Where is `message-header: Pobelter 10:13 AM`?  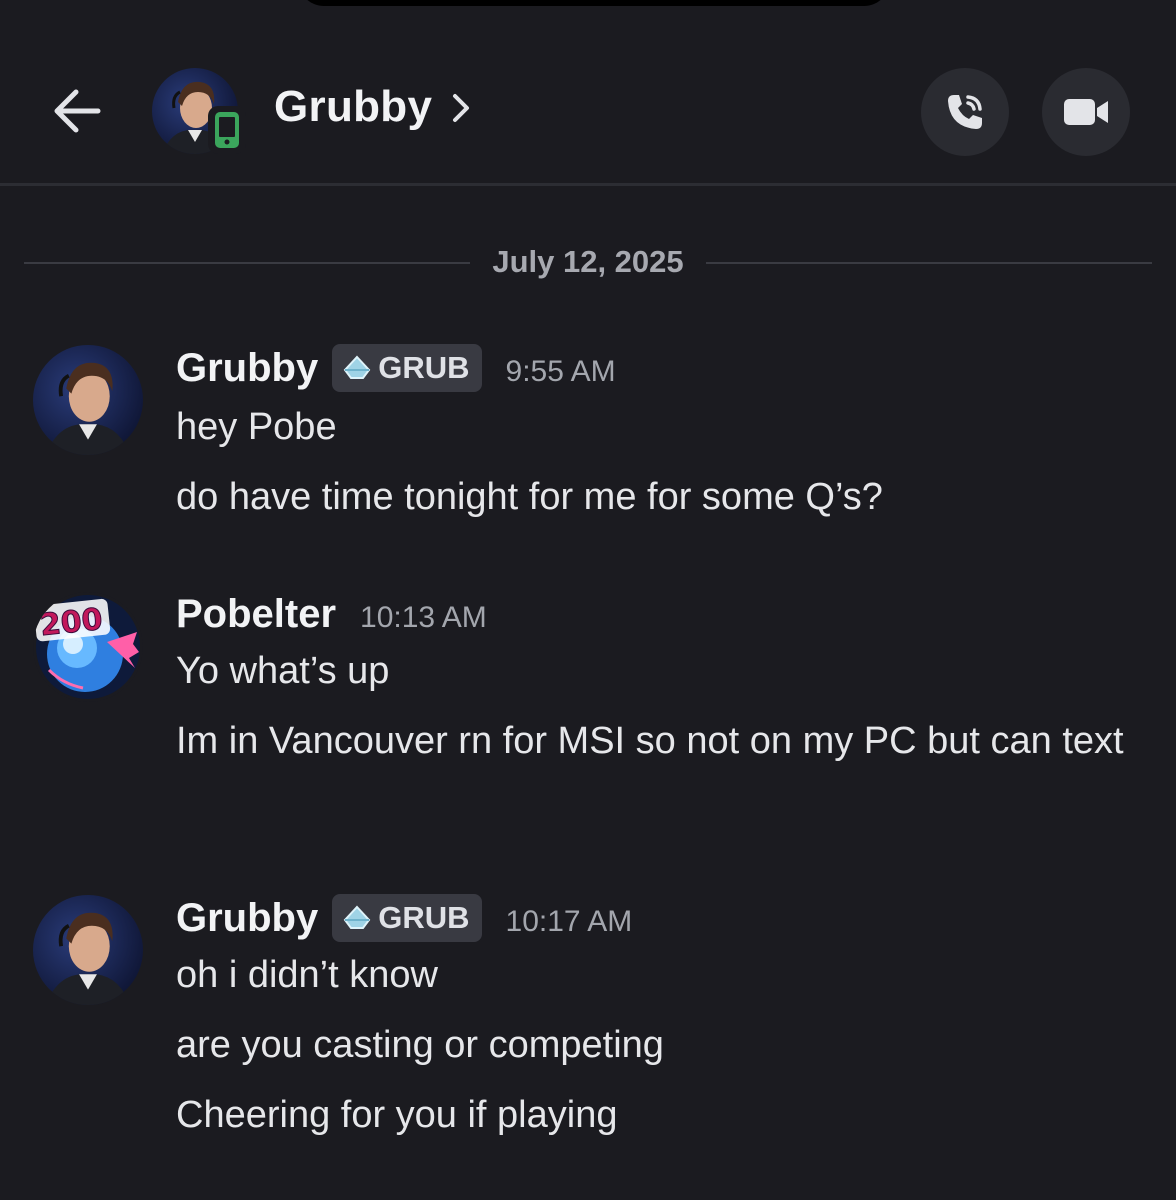 message-header: Pobelter 10:13 AM is located at coordinates (331, 614).